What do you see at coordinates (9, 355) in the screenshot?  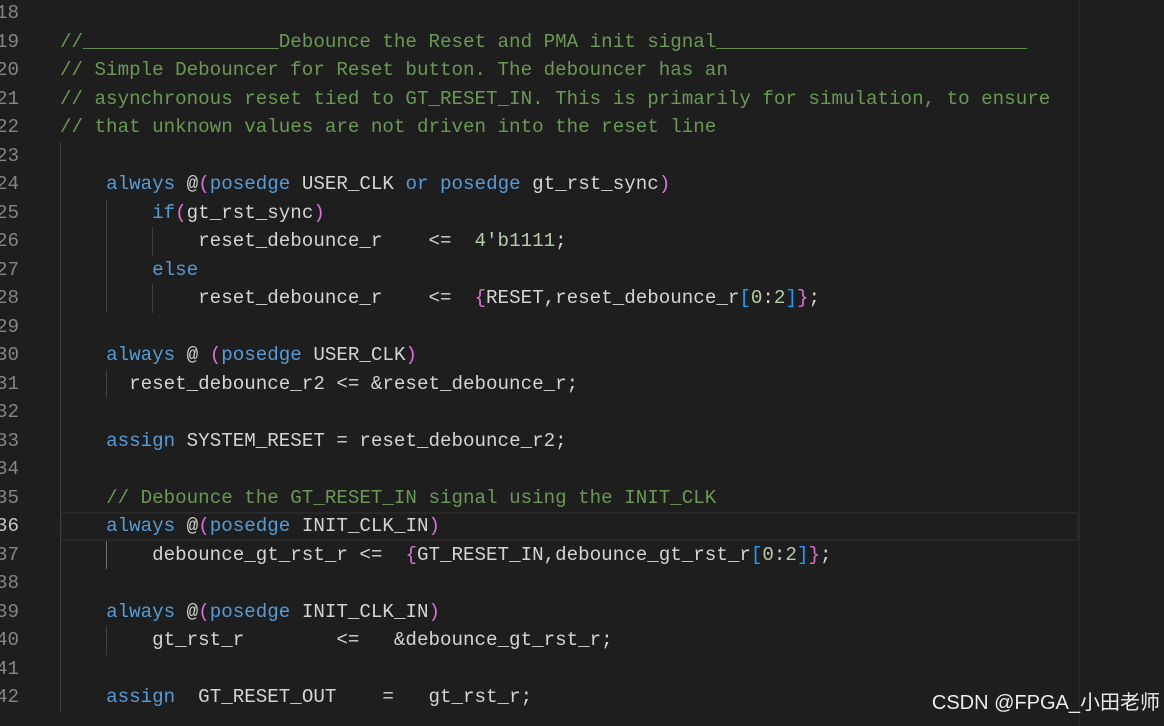 I see `line-number: 30` at bounding box center [9, 355].